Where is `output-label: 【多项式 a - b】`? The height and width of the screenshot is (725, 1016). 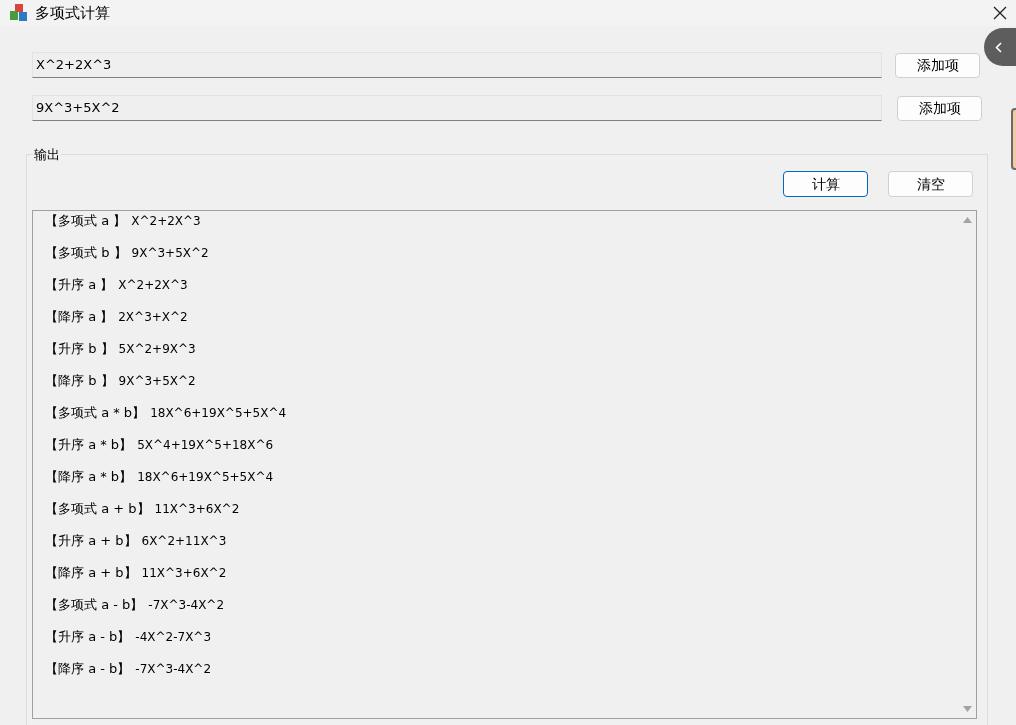 output-label: 【多项式 a - b】 is located at coordinates (94, 605).